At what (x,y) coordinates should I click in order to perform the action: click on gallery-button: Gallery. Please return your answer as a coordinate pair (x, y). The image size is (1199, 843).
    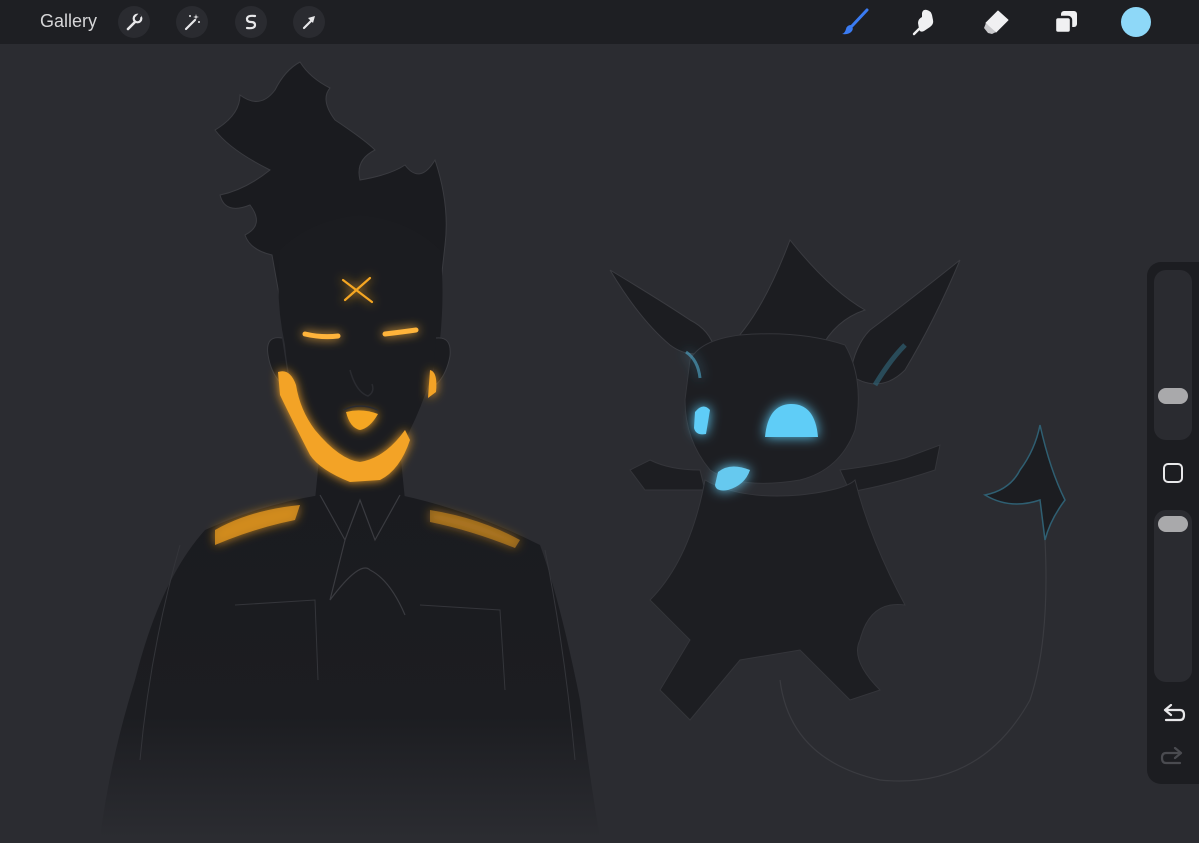
    Looking at the image, I should click on (68, 21).